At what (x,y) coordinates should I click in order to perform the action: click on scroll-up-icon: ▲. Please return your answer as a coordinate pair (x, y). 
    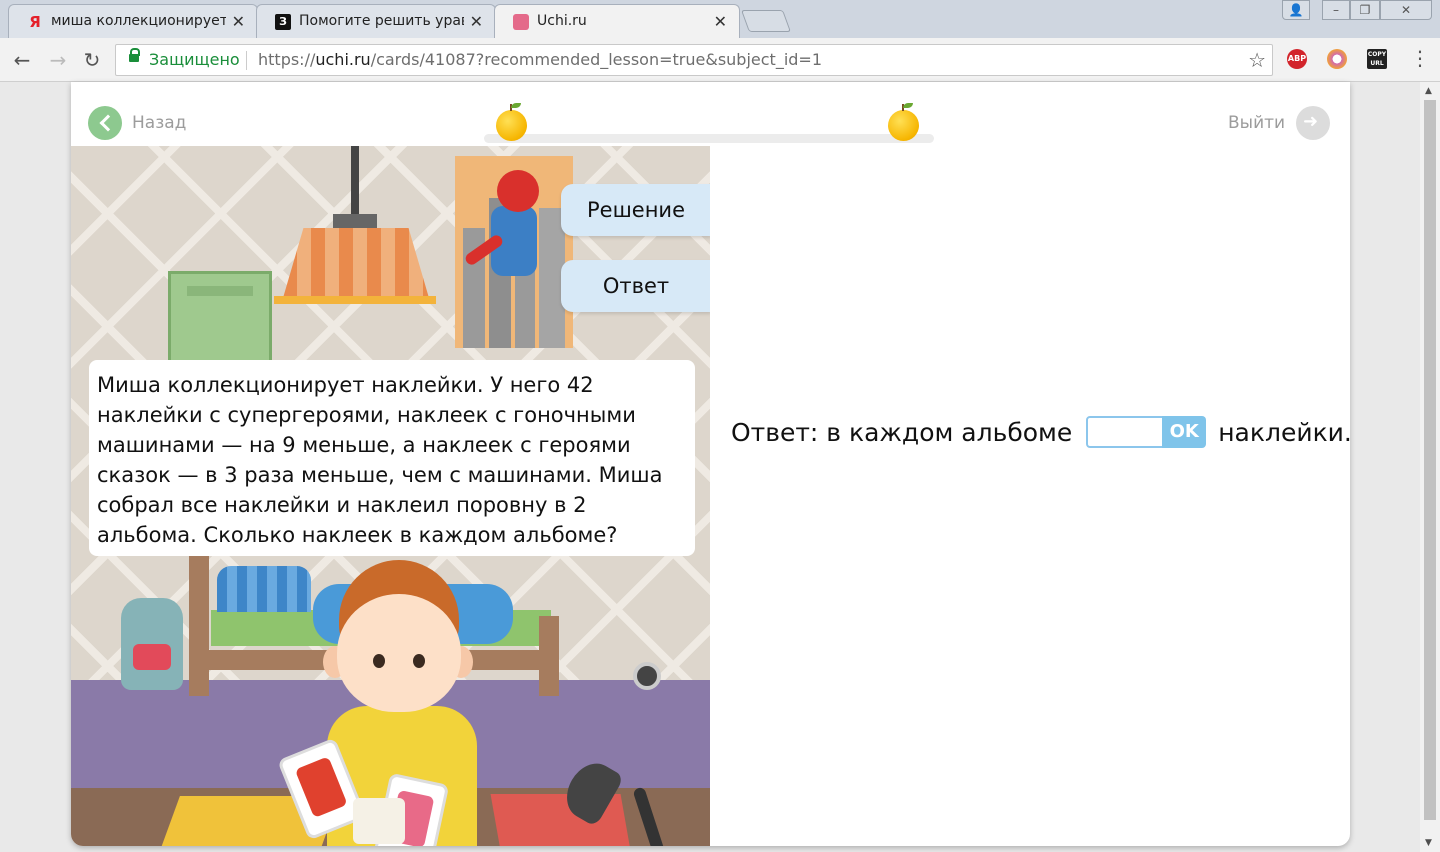
    Looking at the image, I should click on (1428, 91).